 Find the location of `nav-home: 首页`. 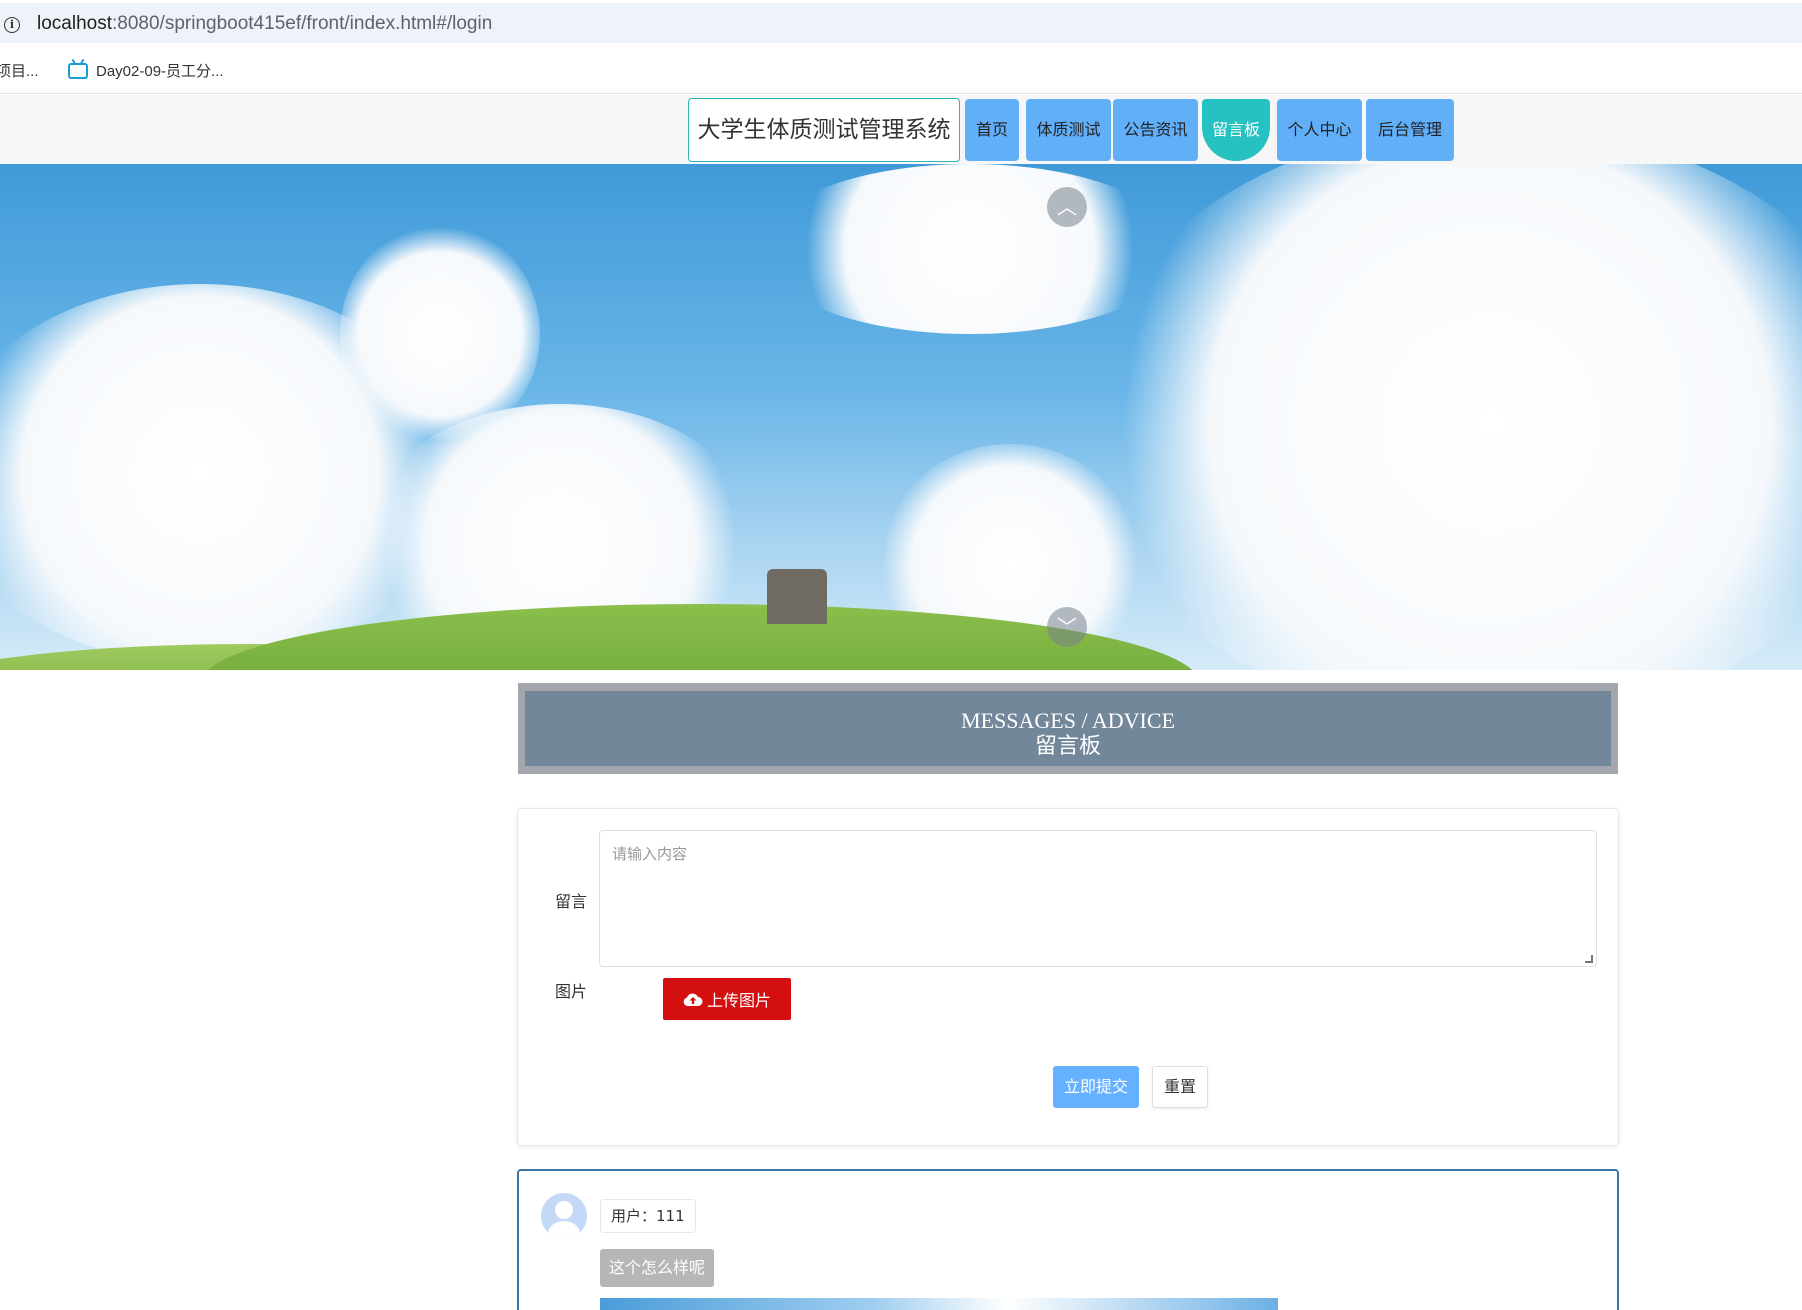

nav-home: 首页 is located at coordinates (992, 130).